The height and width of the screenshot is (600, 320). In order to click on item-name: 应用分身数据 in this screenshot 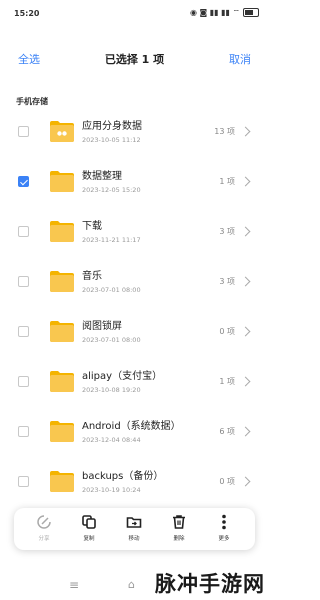, I will do `click(112, 126)`.